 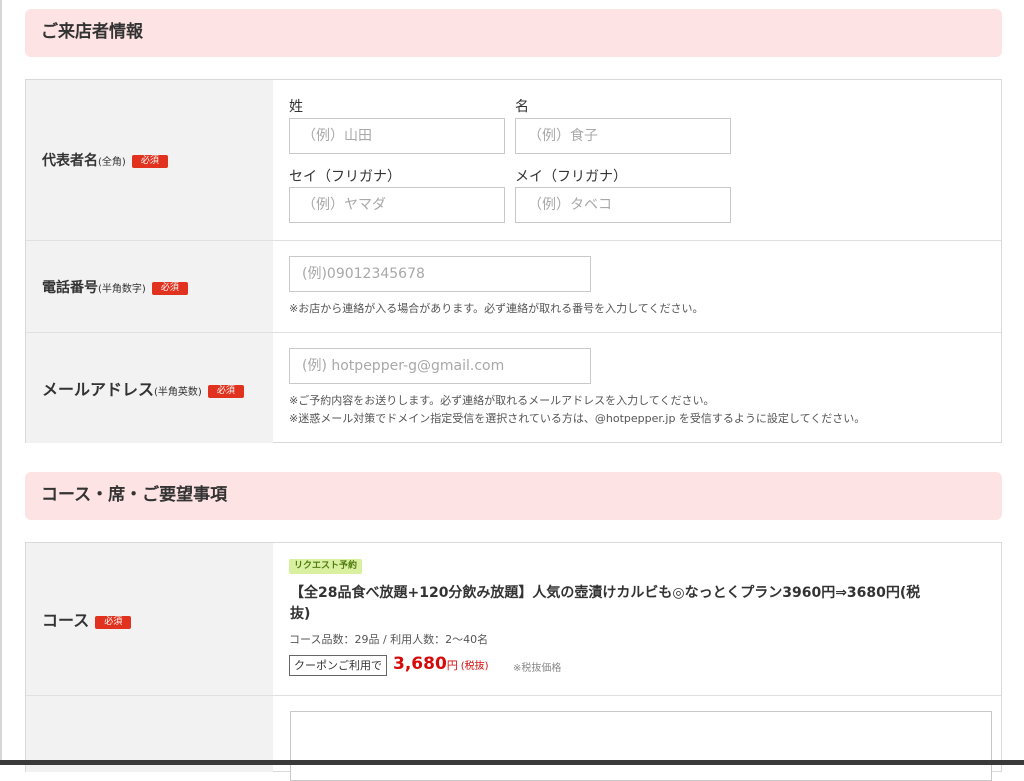 What do you see at coordinates (326, 566) in the screenshot?
I see `request-reservation-badge: リクエスト予約` at bounding box center [326, 566].